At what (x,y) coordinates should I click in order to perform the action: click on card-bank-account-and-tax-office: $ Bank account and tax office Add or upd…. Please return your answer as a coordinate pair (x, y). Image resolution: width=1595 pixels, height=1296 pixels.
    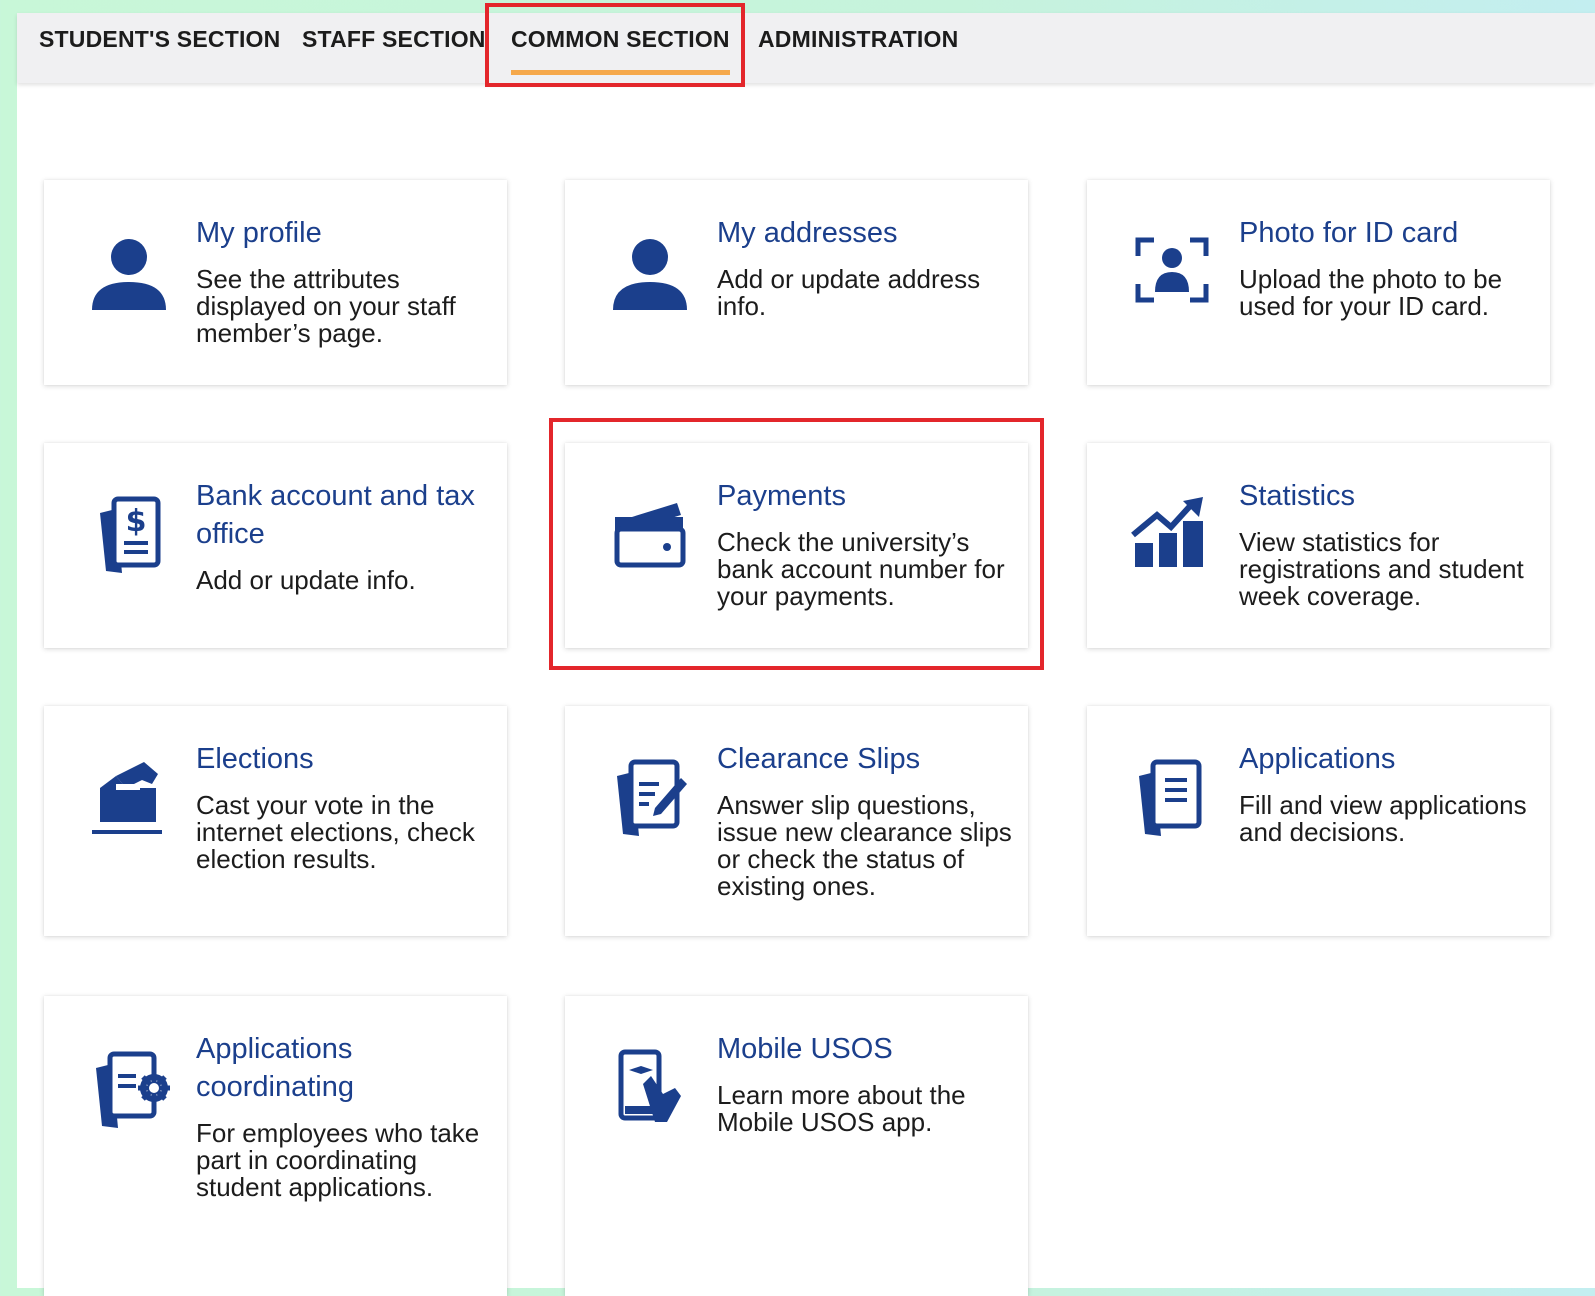
    Looking at the image, I should click on (275, 545).